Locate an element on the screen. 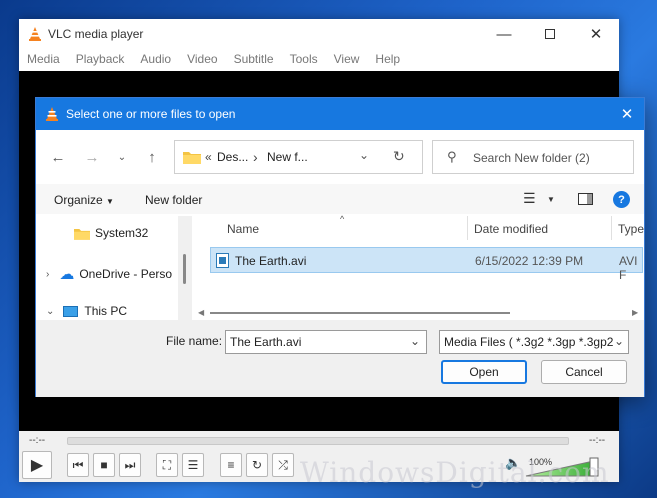 The width and height of the screenshot is (657, 498). maximize-button is located at coordinates (550, 34).